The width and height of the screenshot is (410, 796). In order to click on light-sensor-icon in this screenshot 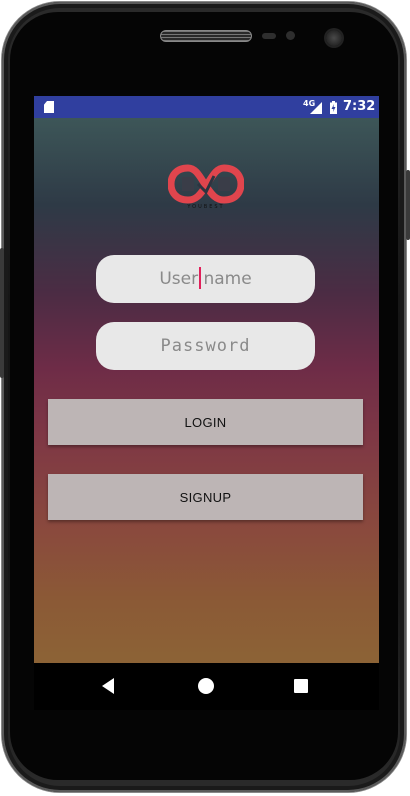, I will do `click(290, 35)`.